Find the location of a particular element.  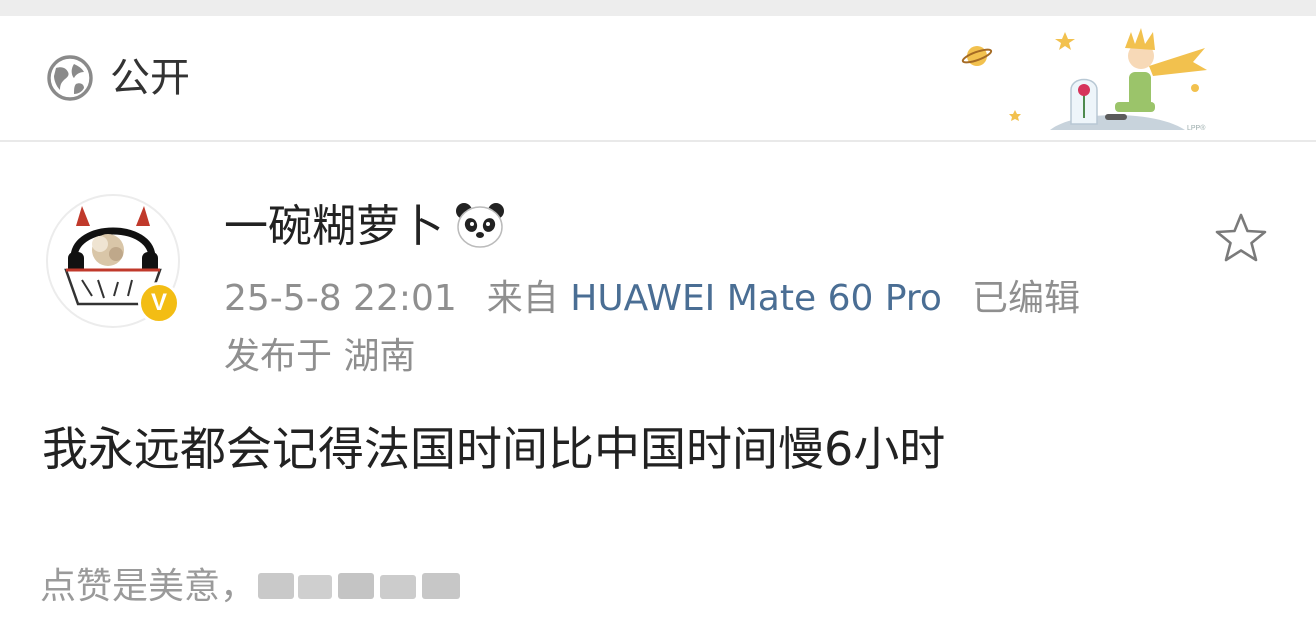

like-prompt-row: 点赞是美意， is located at coordinates (251, 587).